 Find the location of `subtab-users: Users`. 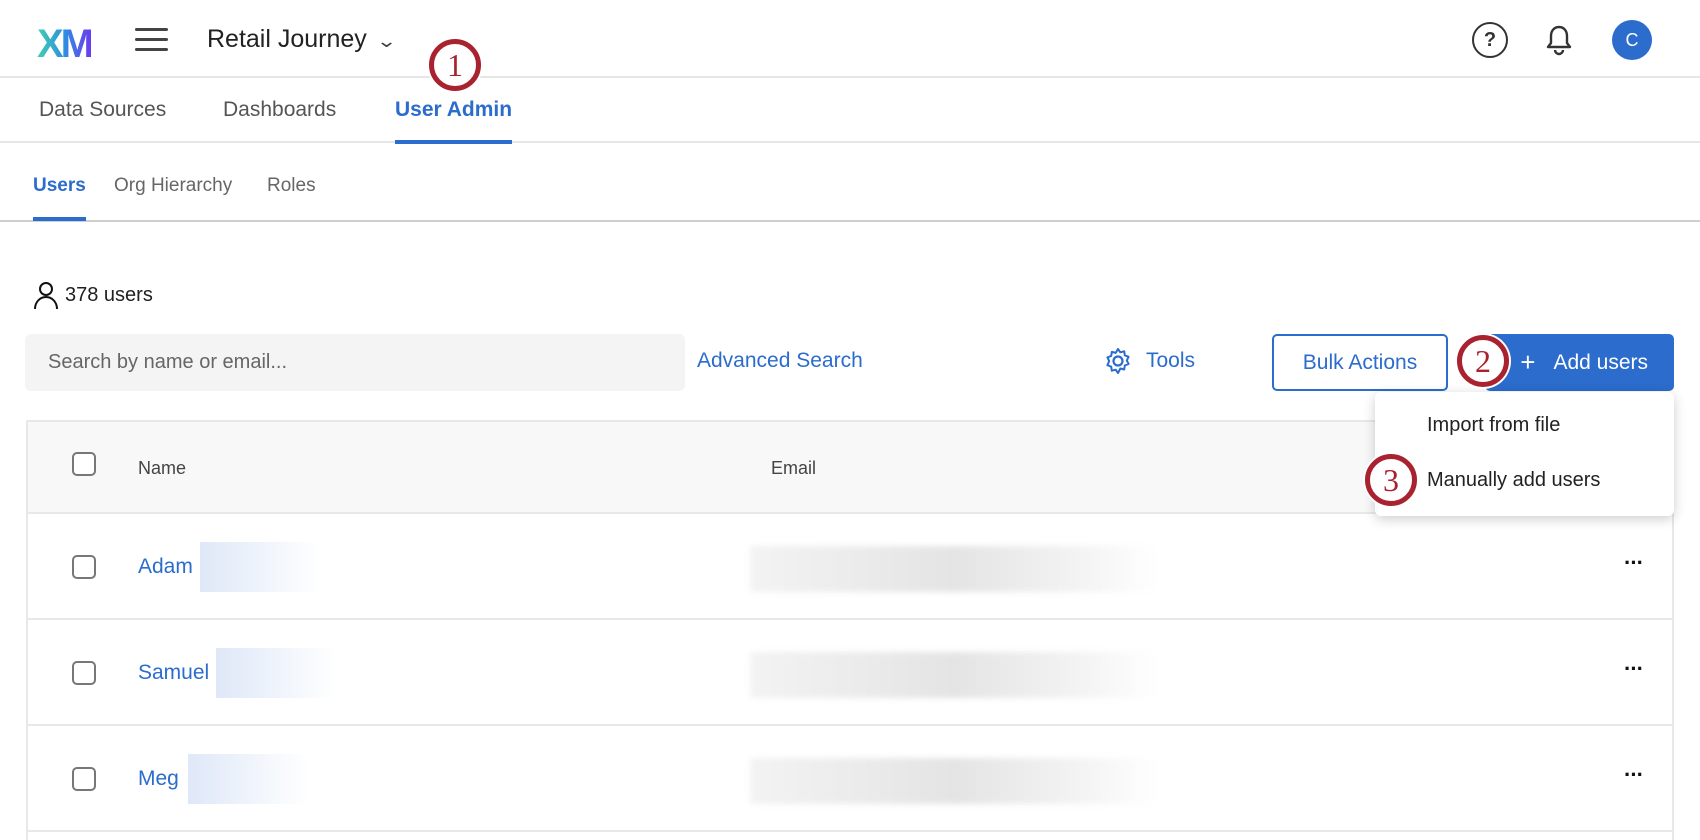

subtab-users: Users is located at coordinates (59, 198).